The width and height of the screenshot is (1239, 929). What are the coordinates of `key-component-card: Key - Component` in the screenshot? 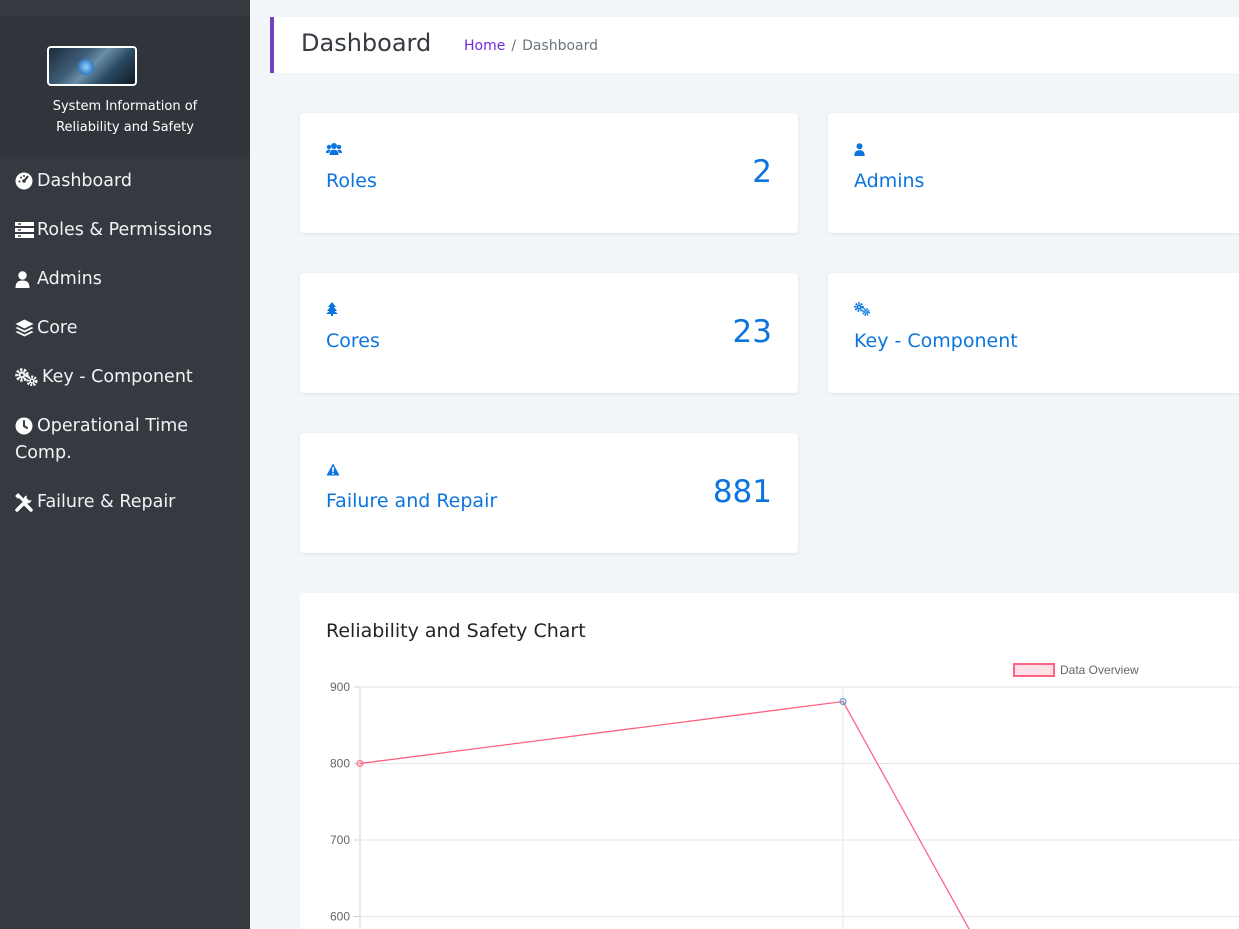 It's located at (1033, 333).